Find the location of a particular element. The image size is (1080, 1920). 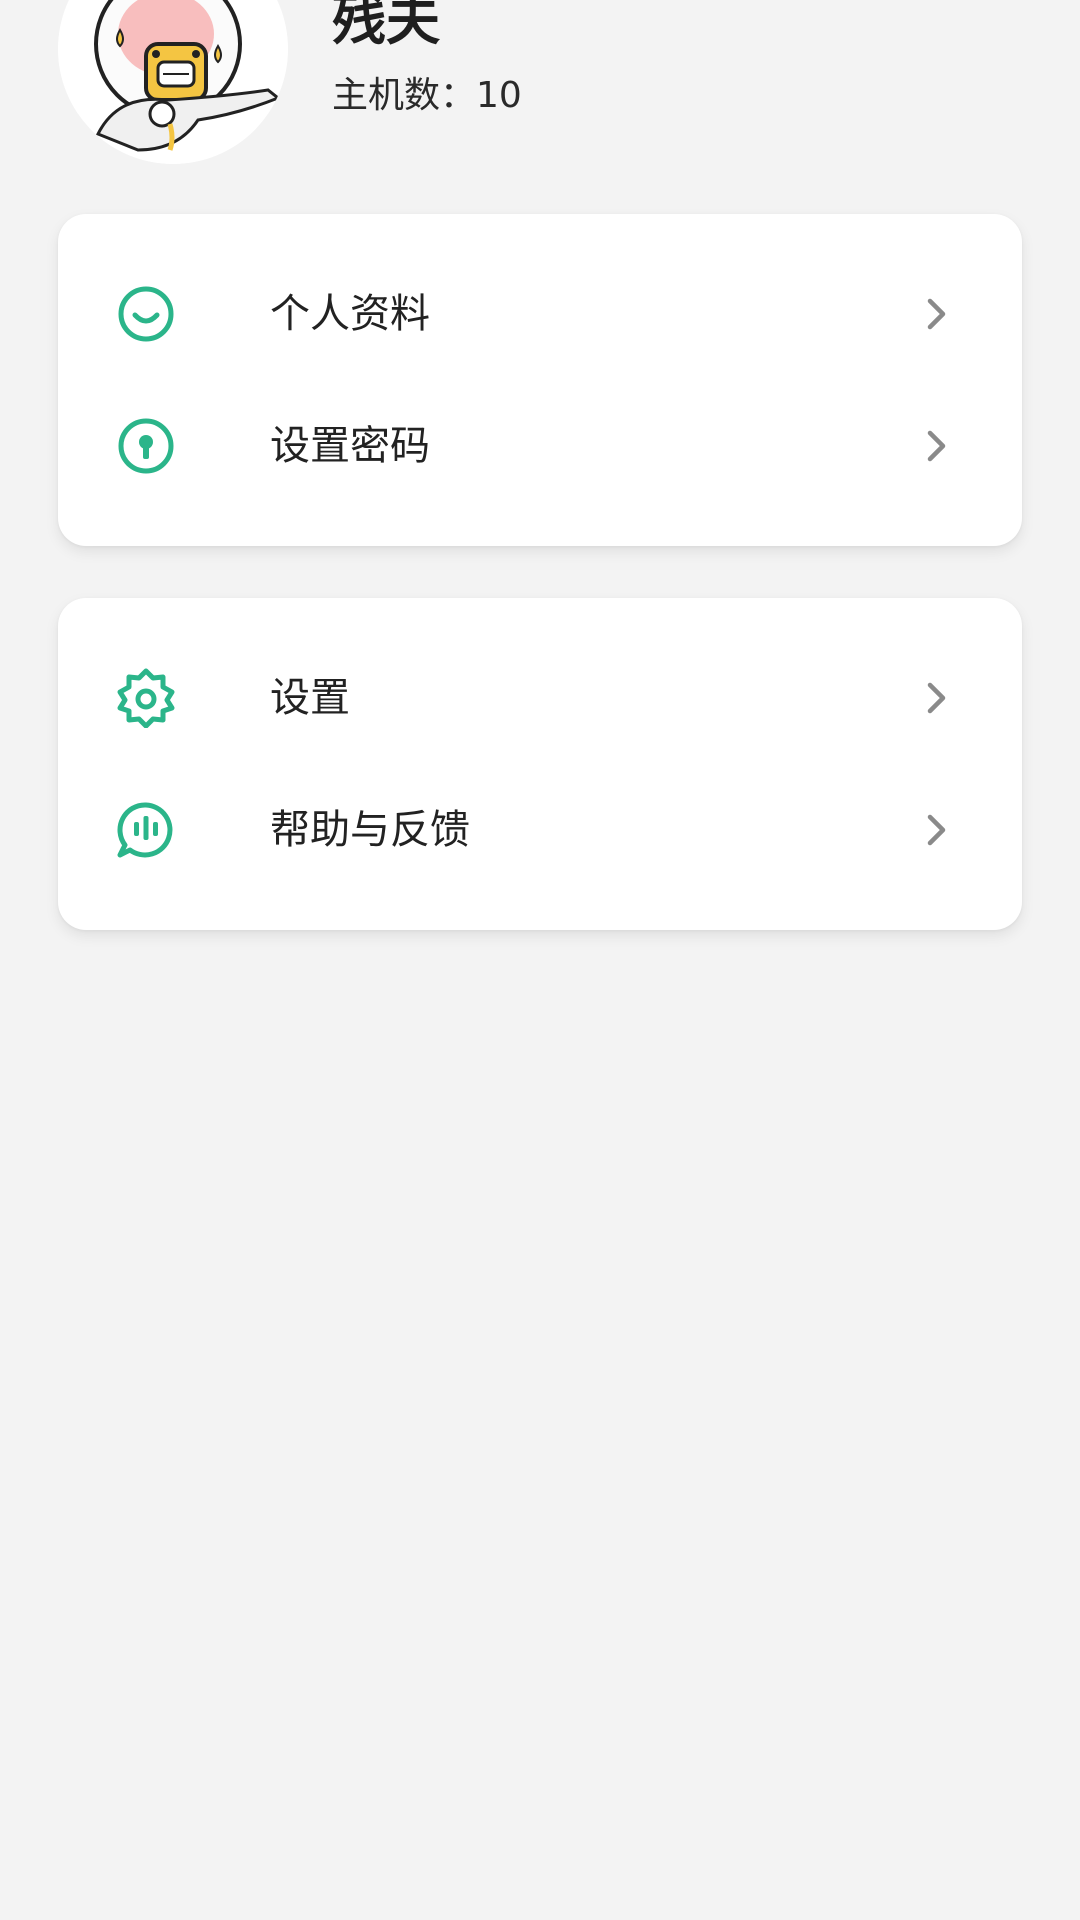

menu-label: 设置密码 is located at coordinates (350, 446).